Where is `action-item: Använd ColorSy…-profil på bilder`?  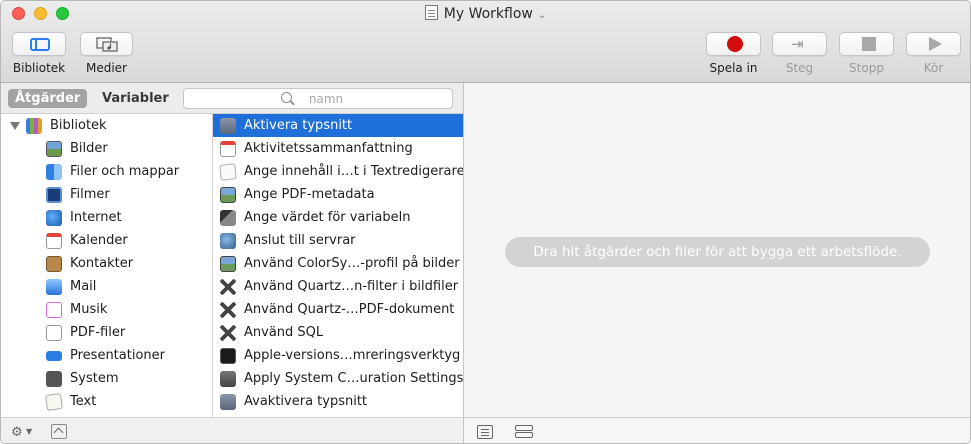 action-item: Använd ColorSy…-profil på bilder is located at coordinates (338, 263).